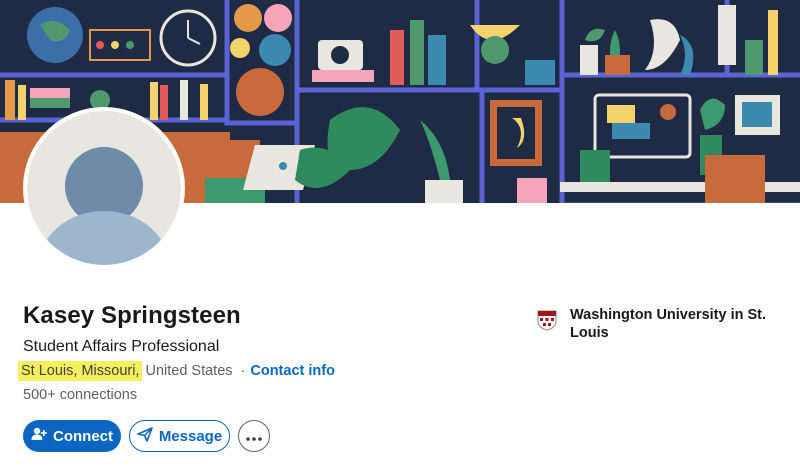 This screenshot has width=800, height=476. I want to click on send-icon, so click(145, 436).